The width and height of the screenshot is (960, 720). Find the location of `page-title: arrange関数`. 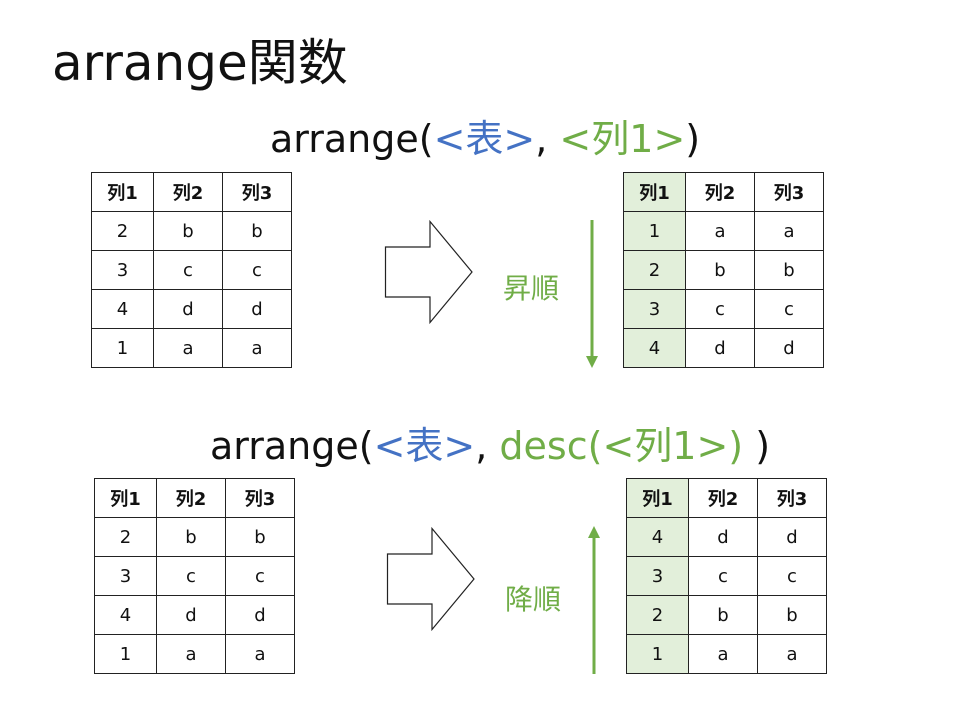

page-title: arrange関数 is located at coordinates (200, 63).